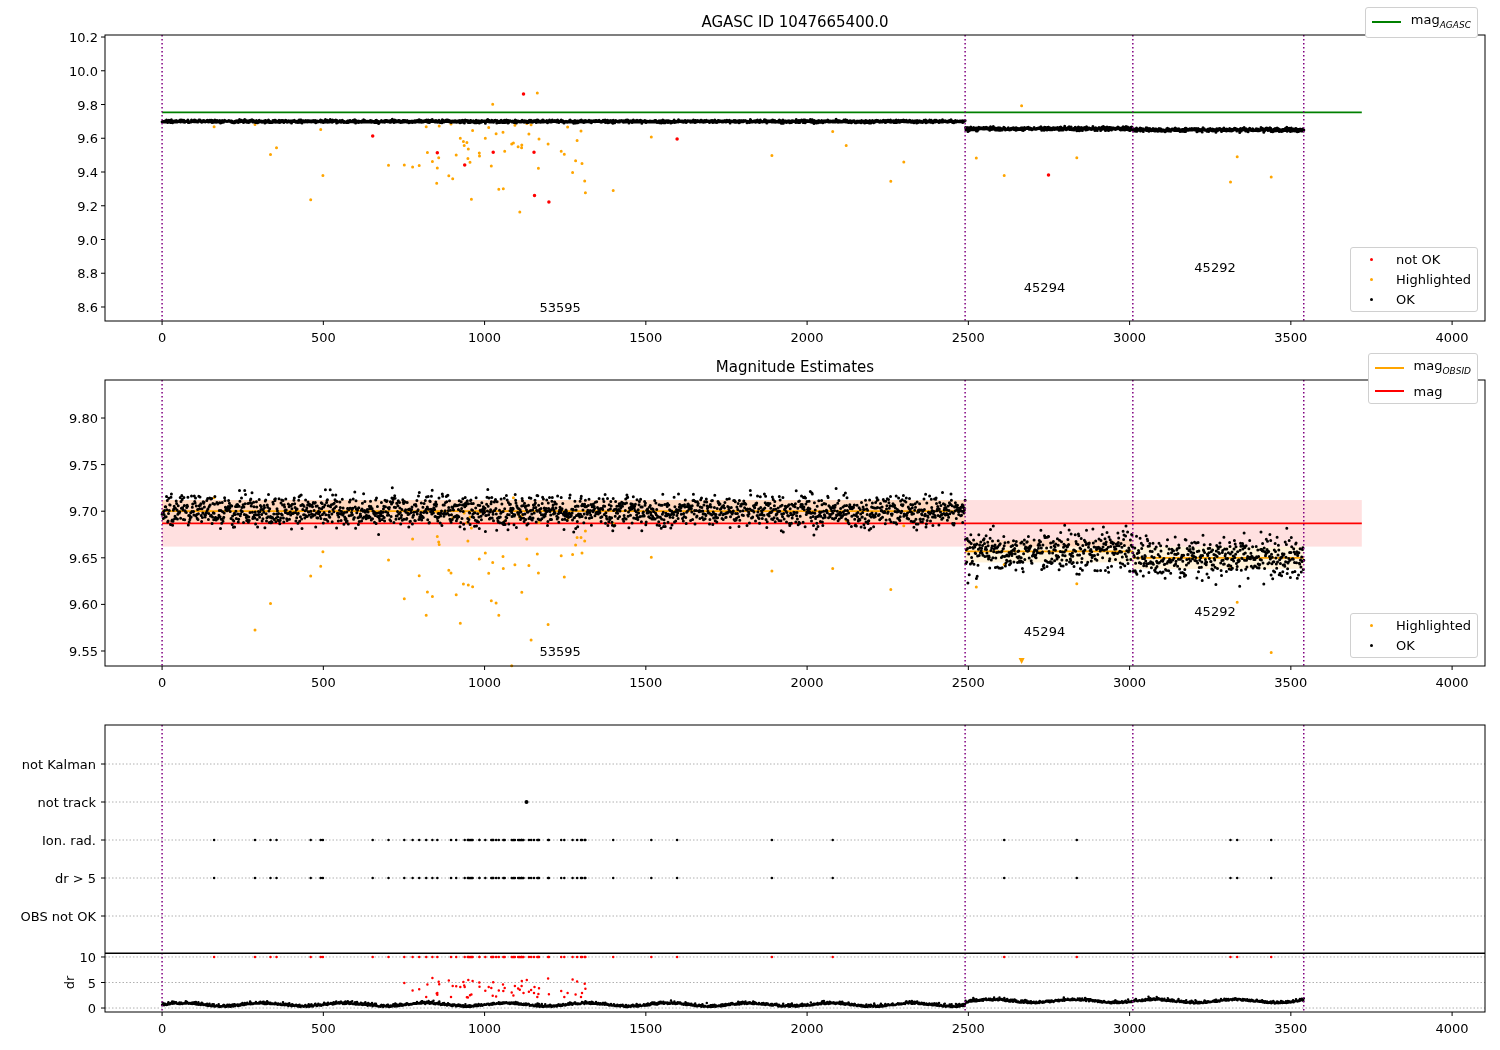  What do you see at coordinates (83, 71) in the screenshot?
I see `y-tick-label: 10.0` at bounding box center [83, 71].